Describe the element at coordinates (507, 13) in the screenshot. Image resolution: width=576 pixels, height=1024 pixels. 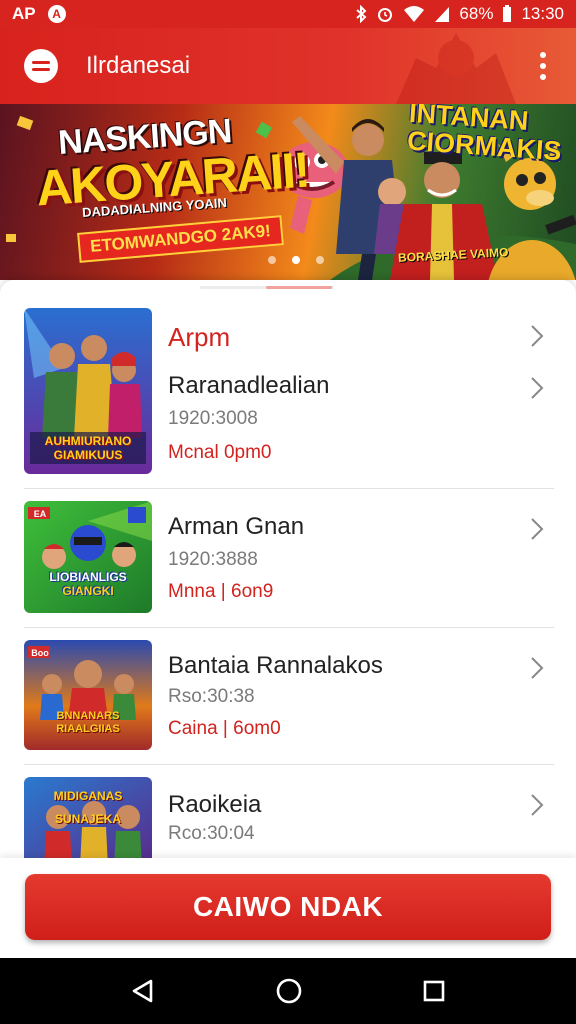
I see `battery-icon` at that location.